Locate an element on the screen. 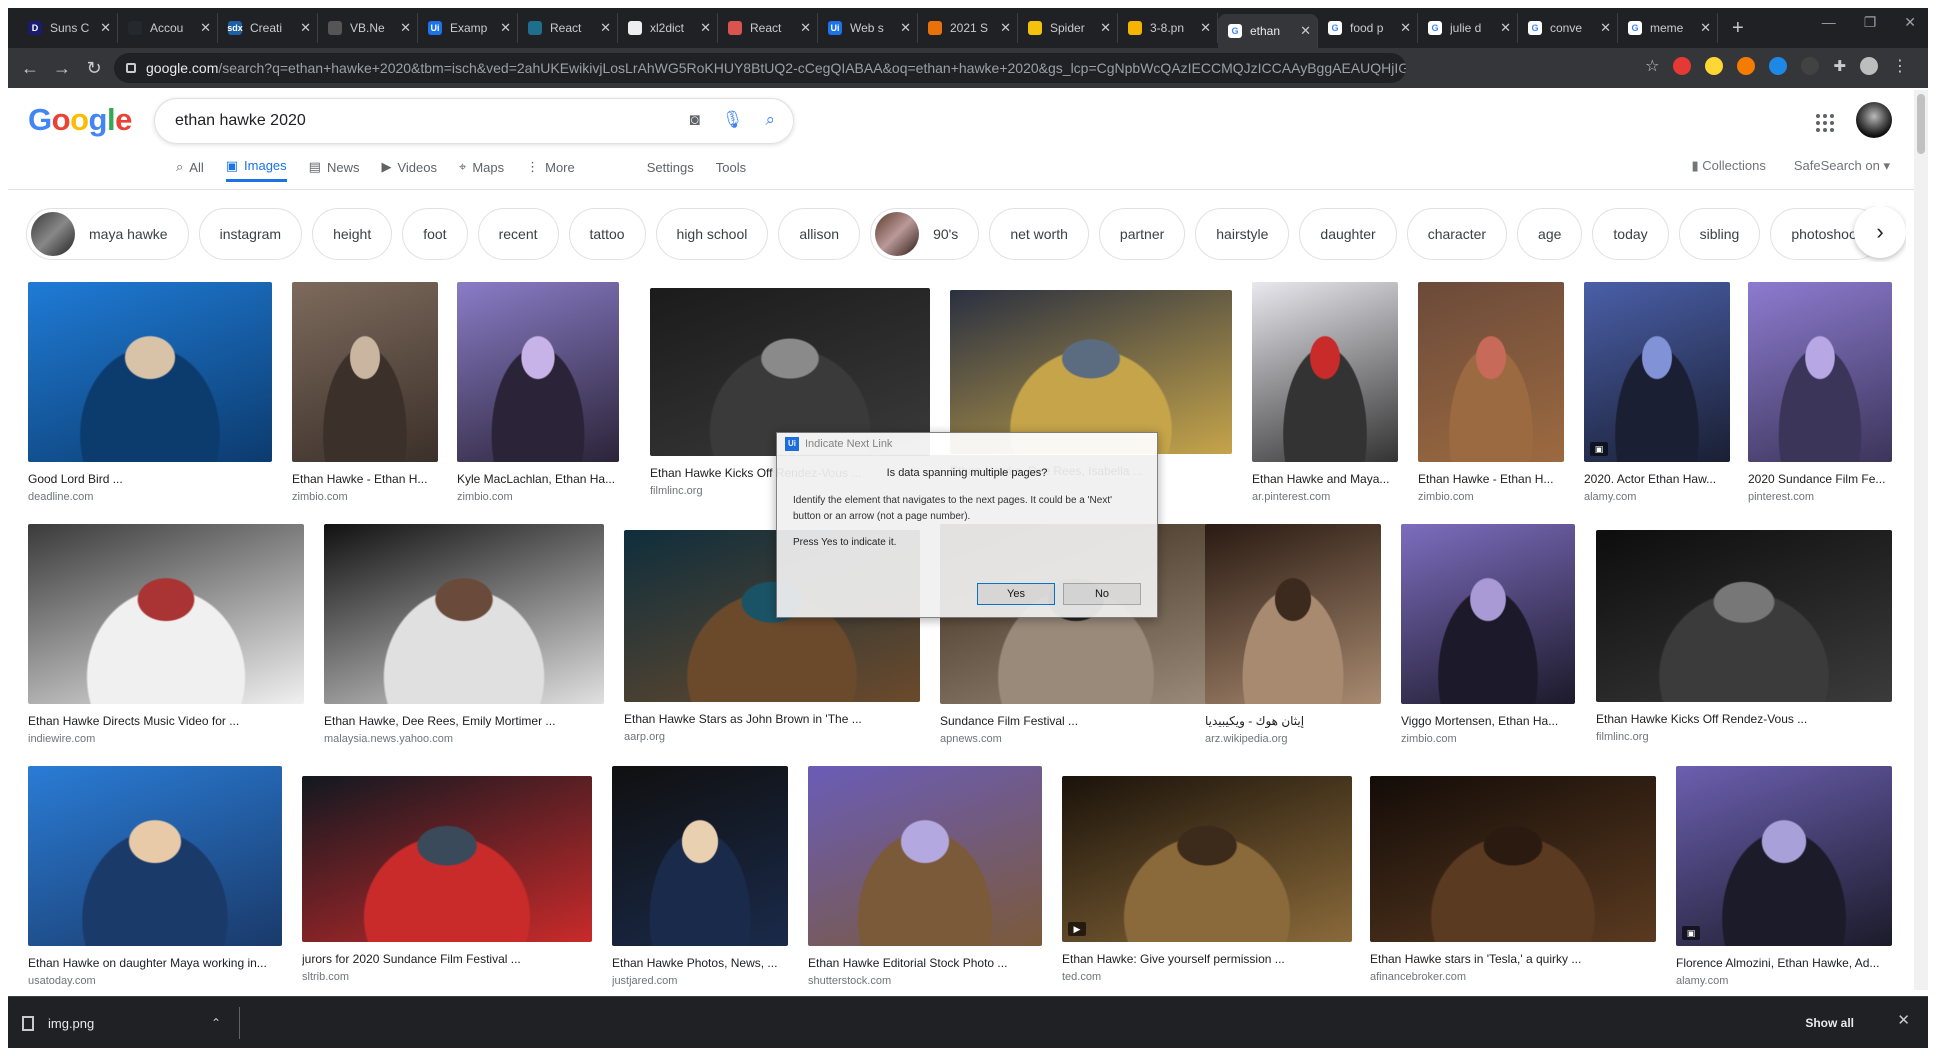 The height and width of the screenshot is (1056, 1936). google-logo: Google is located at coordinates (80, 120).